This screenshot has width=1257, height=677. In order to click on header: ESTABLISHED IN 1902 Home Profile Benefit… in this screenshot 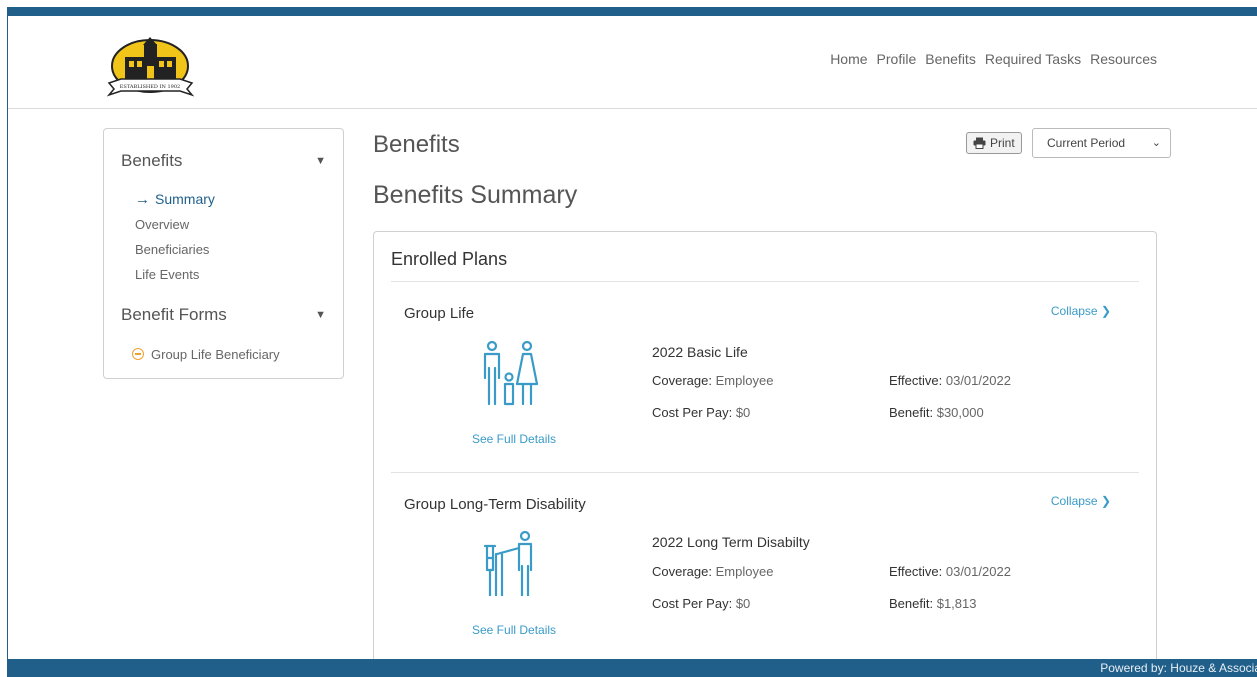, I will do `click(632, 62)`.